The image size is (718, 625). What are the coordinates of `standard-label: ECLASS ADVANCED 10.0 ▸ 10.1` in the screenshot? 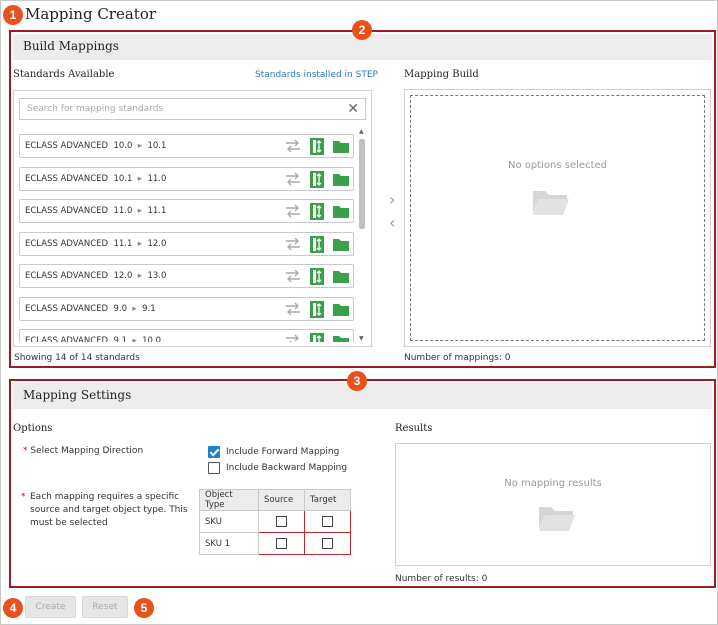 It's located at (95, 146).